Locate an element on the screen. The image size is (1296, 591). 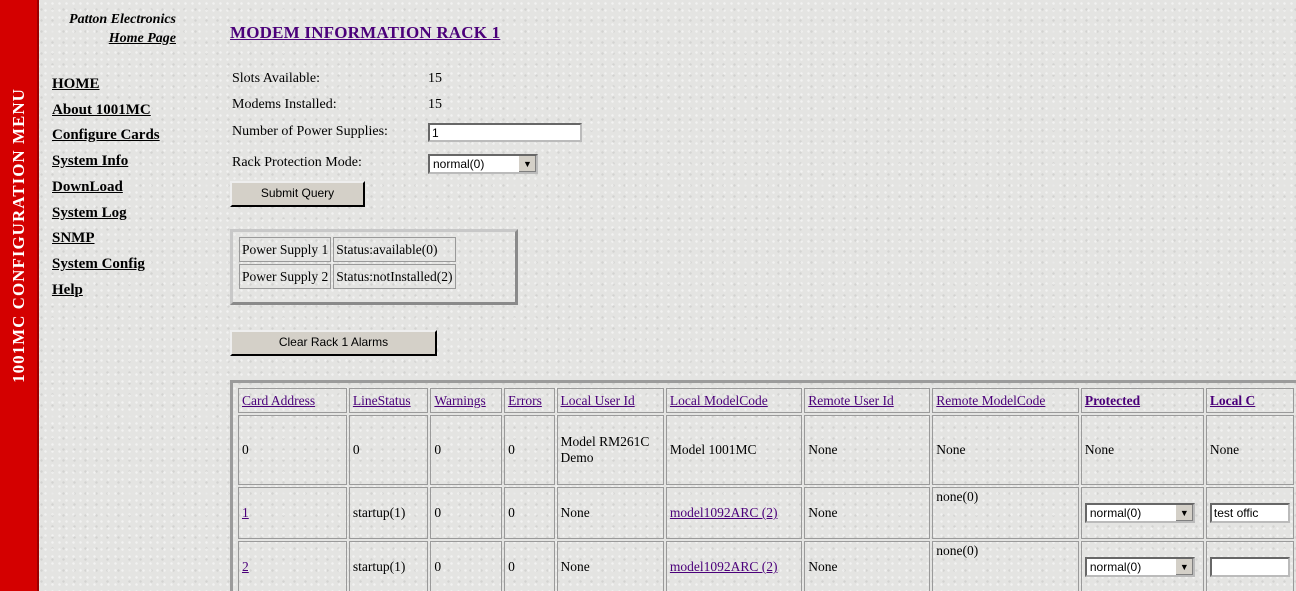
power-supplies-label: Number of Power Supplies: is located at coordinates (310, 131).